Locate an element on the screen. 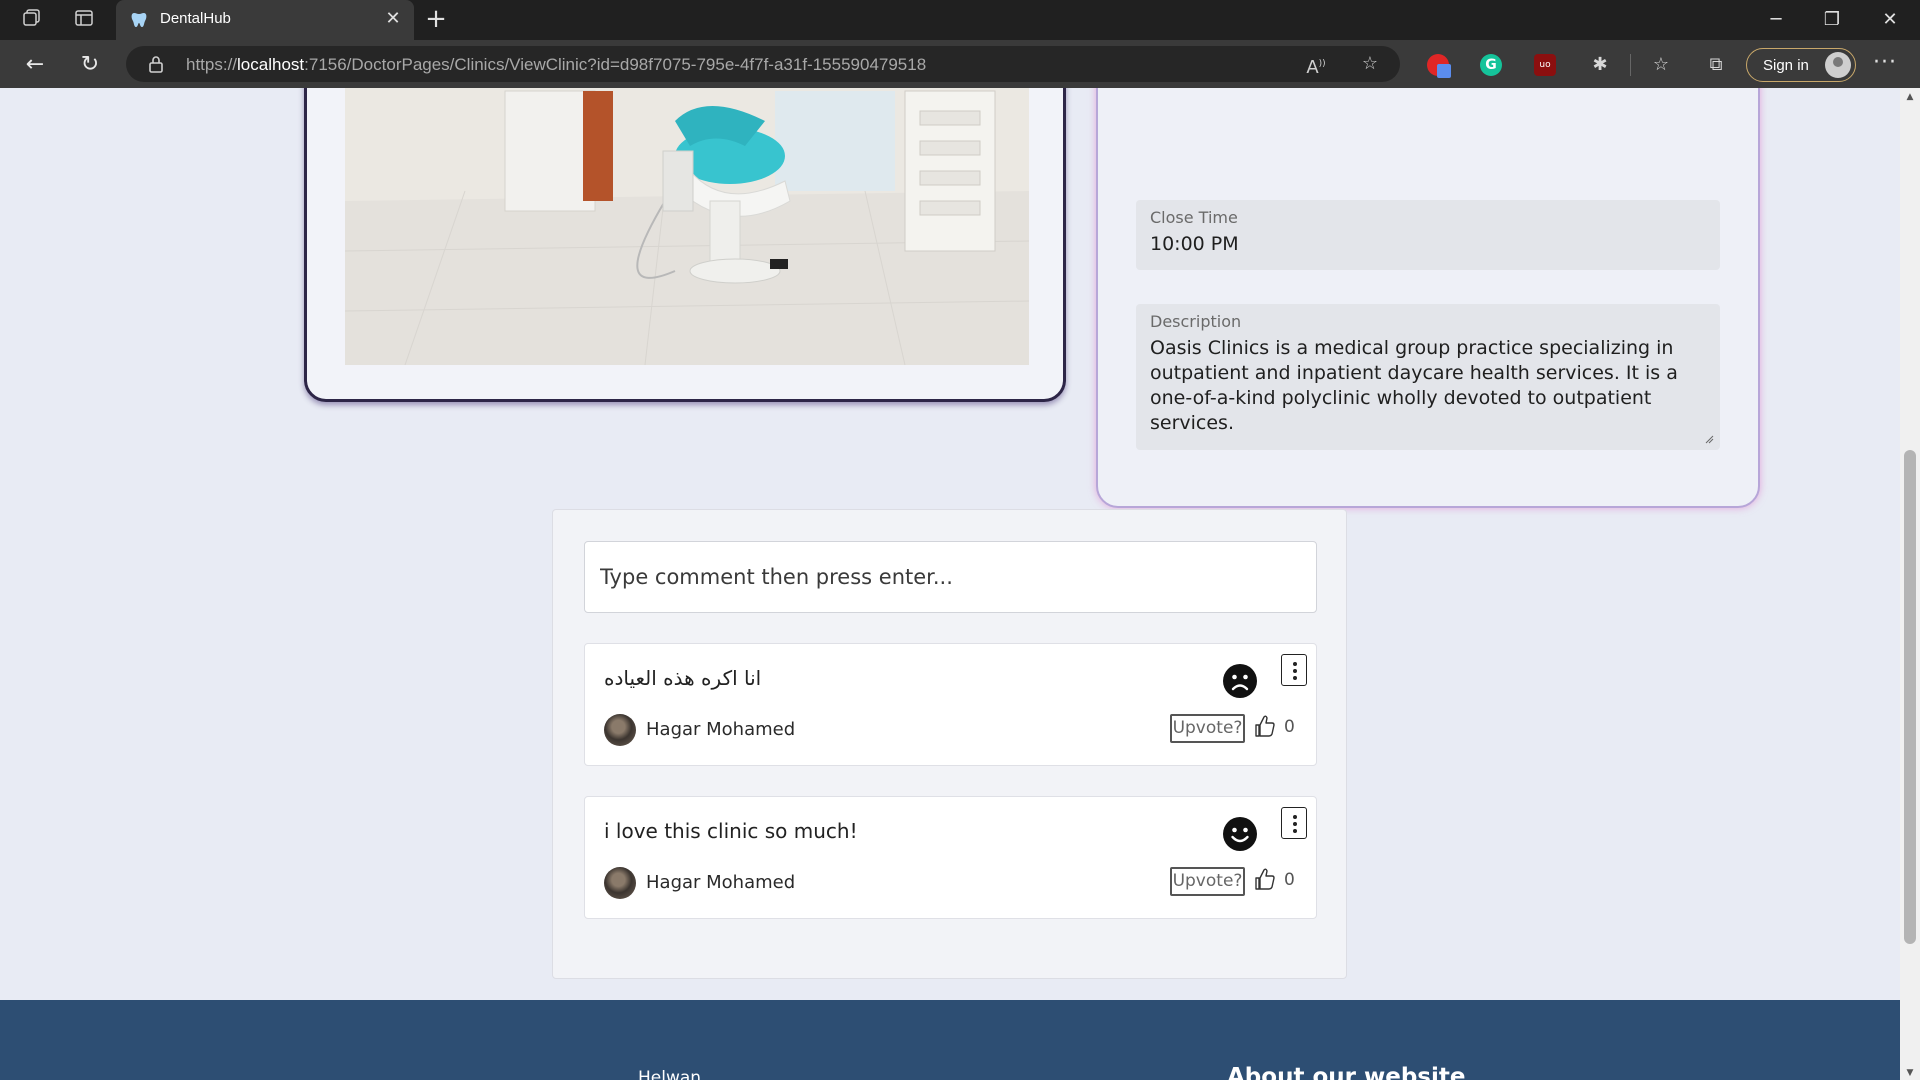 This screenshot has width=1920, height=1080. back-button: ← is located at coordinates (35, 65).